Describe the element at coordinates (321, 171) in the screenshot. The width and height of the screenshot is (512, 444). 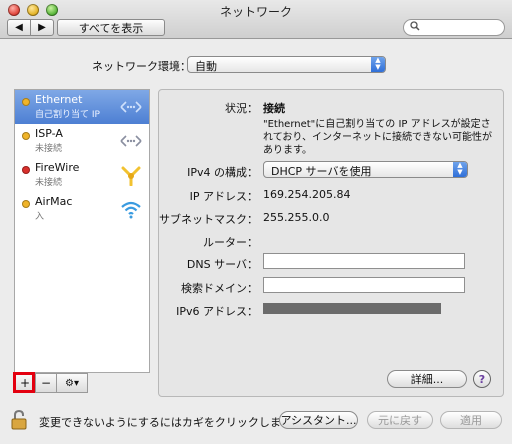
I see `ipv4-config-value: DHCP サーバを使用` at that location.